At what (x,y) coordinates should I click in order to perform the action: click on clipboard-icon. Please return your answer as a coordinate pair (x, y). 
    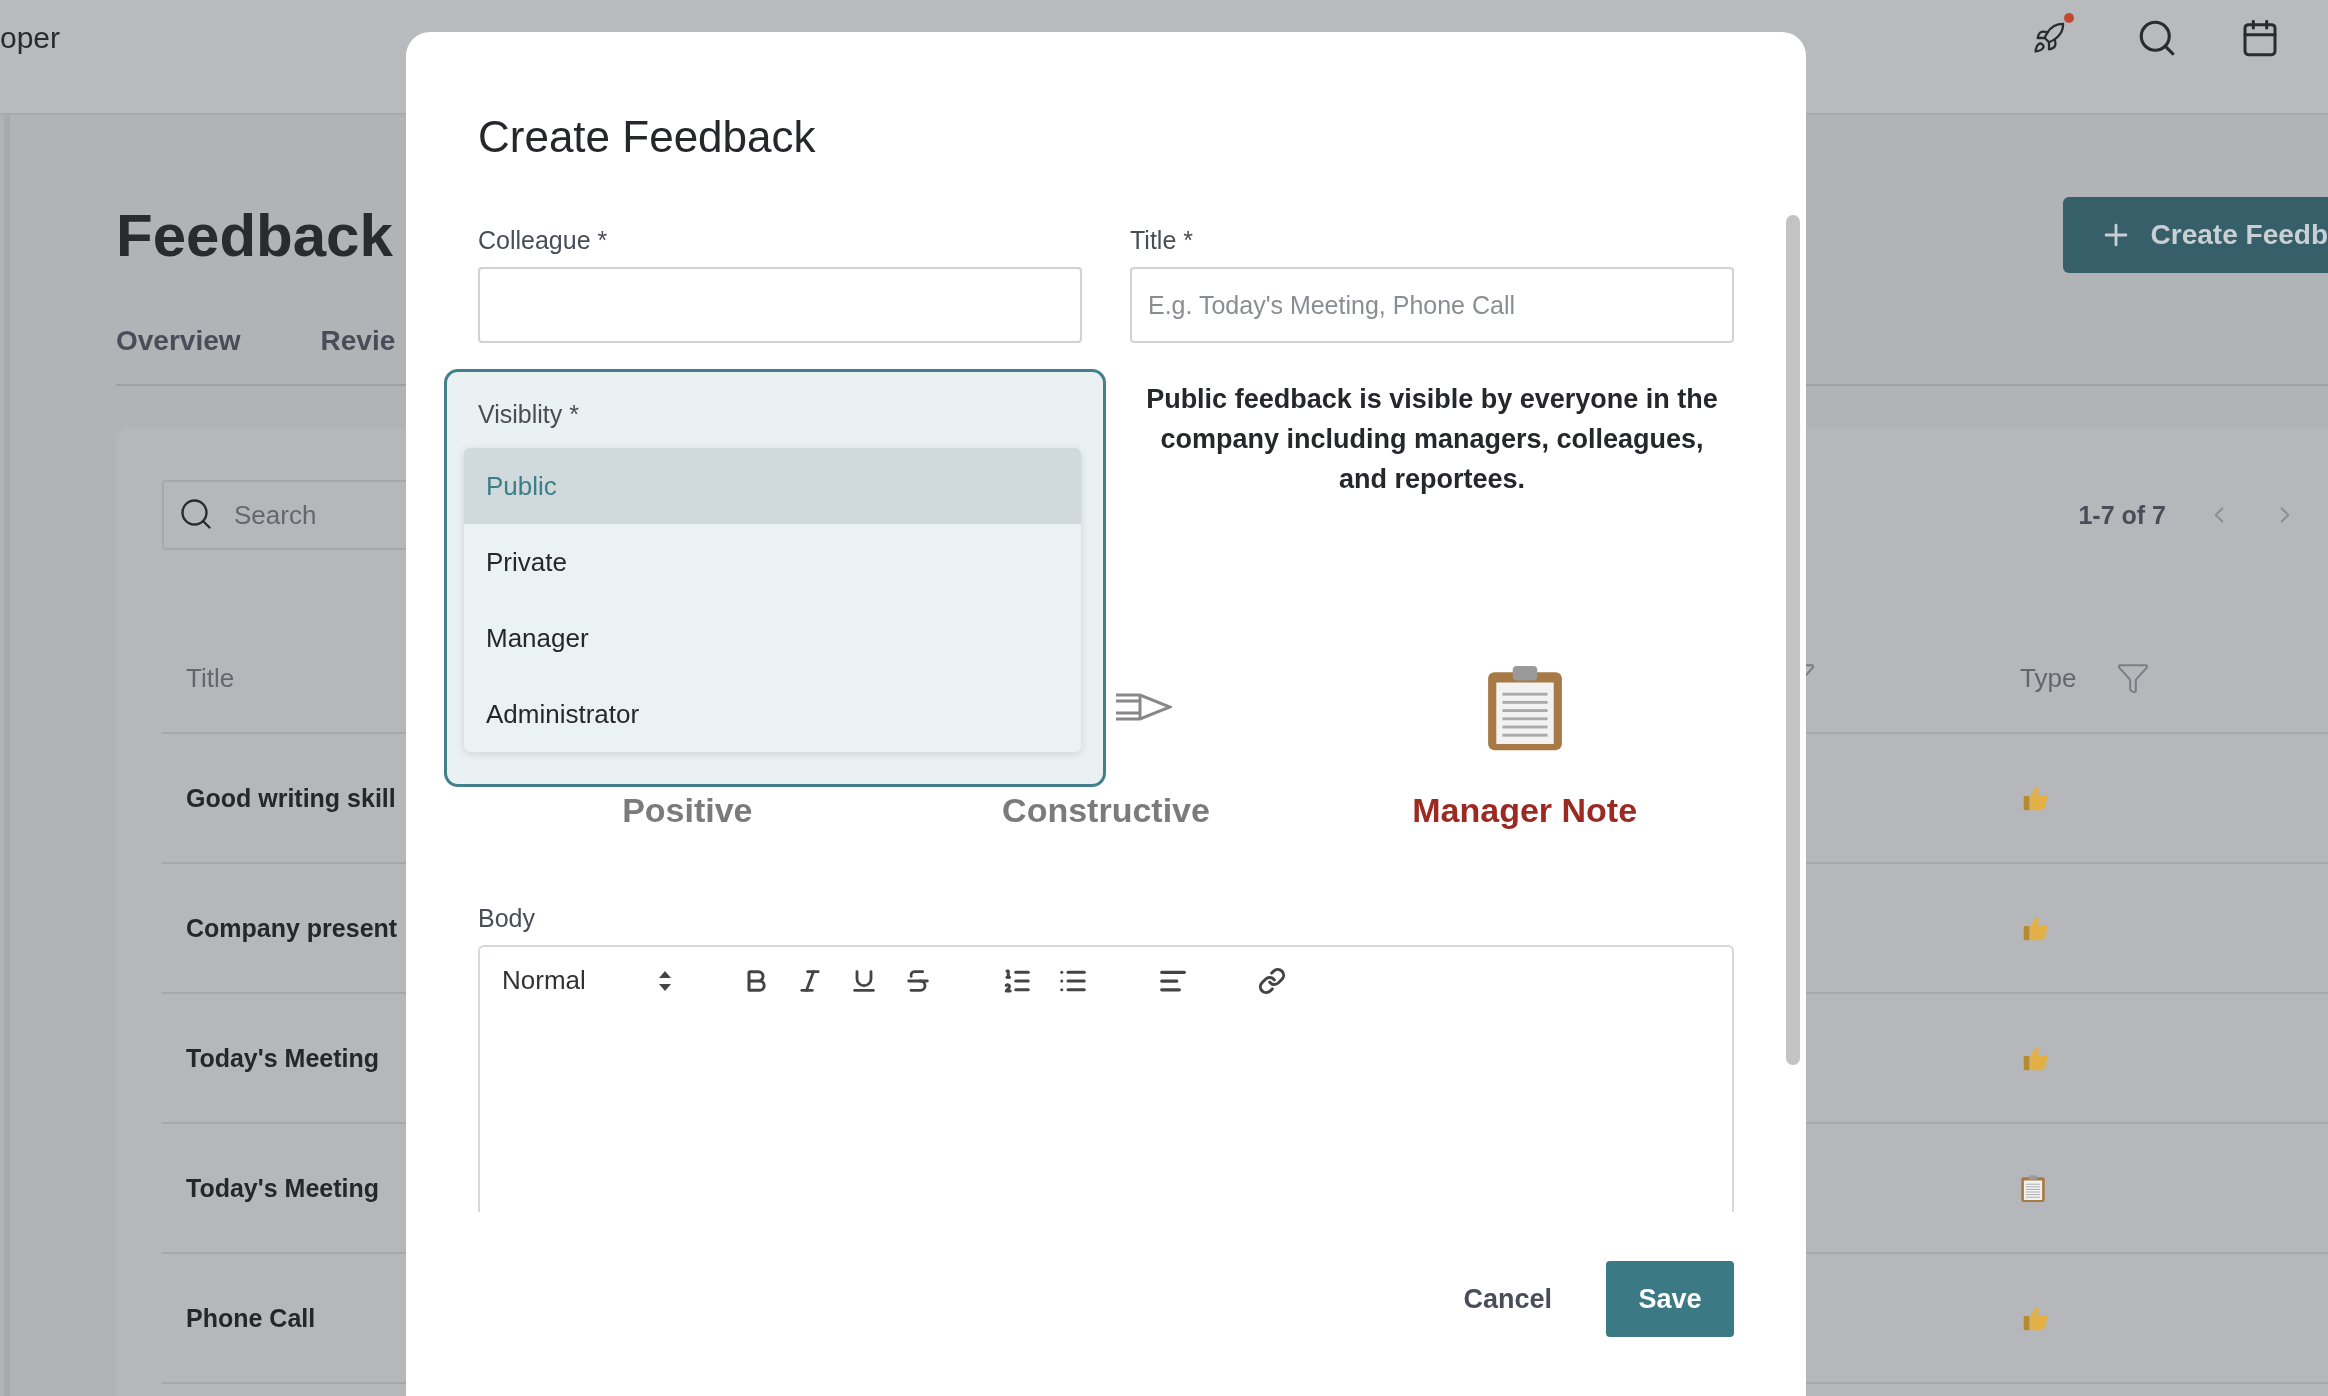
    Looking at the image, I should click on (2033, 1188).